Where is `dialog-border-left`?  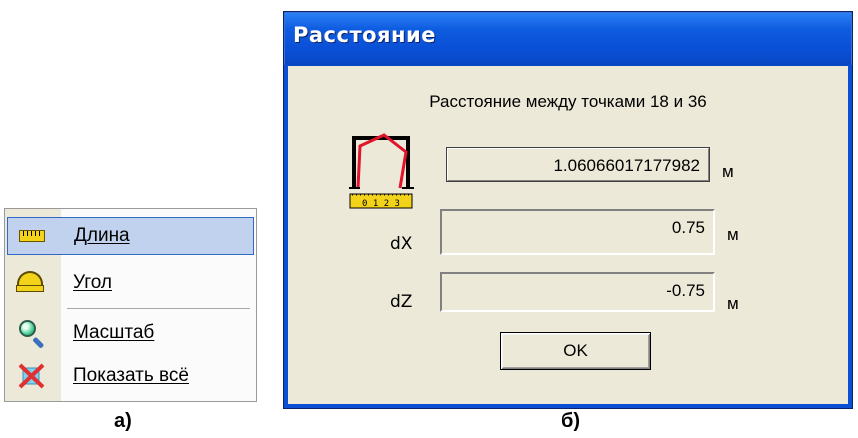 dialog-border-left is located at coordinates (286, 236).